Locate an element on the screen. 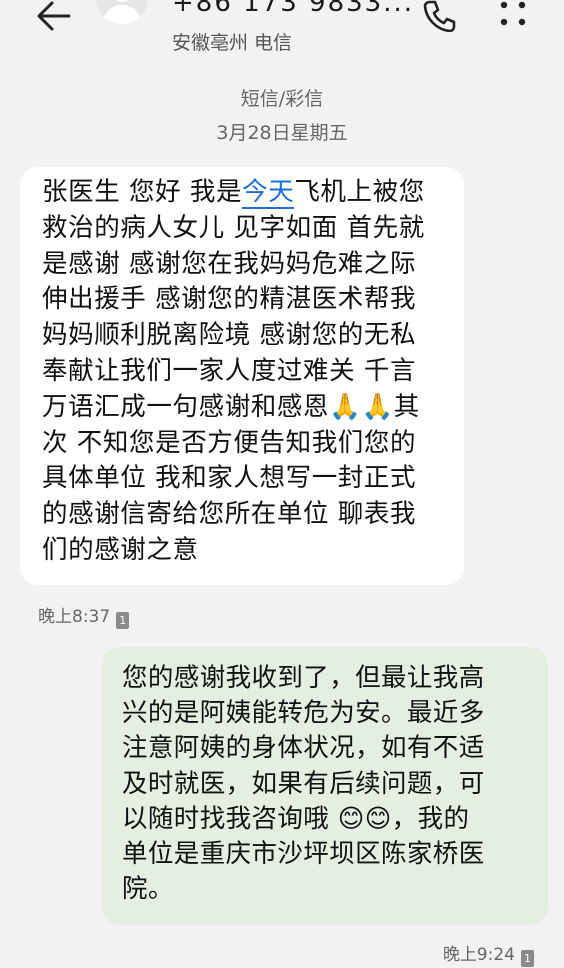  person-icon is located at coordinates (122, 12).